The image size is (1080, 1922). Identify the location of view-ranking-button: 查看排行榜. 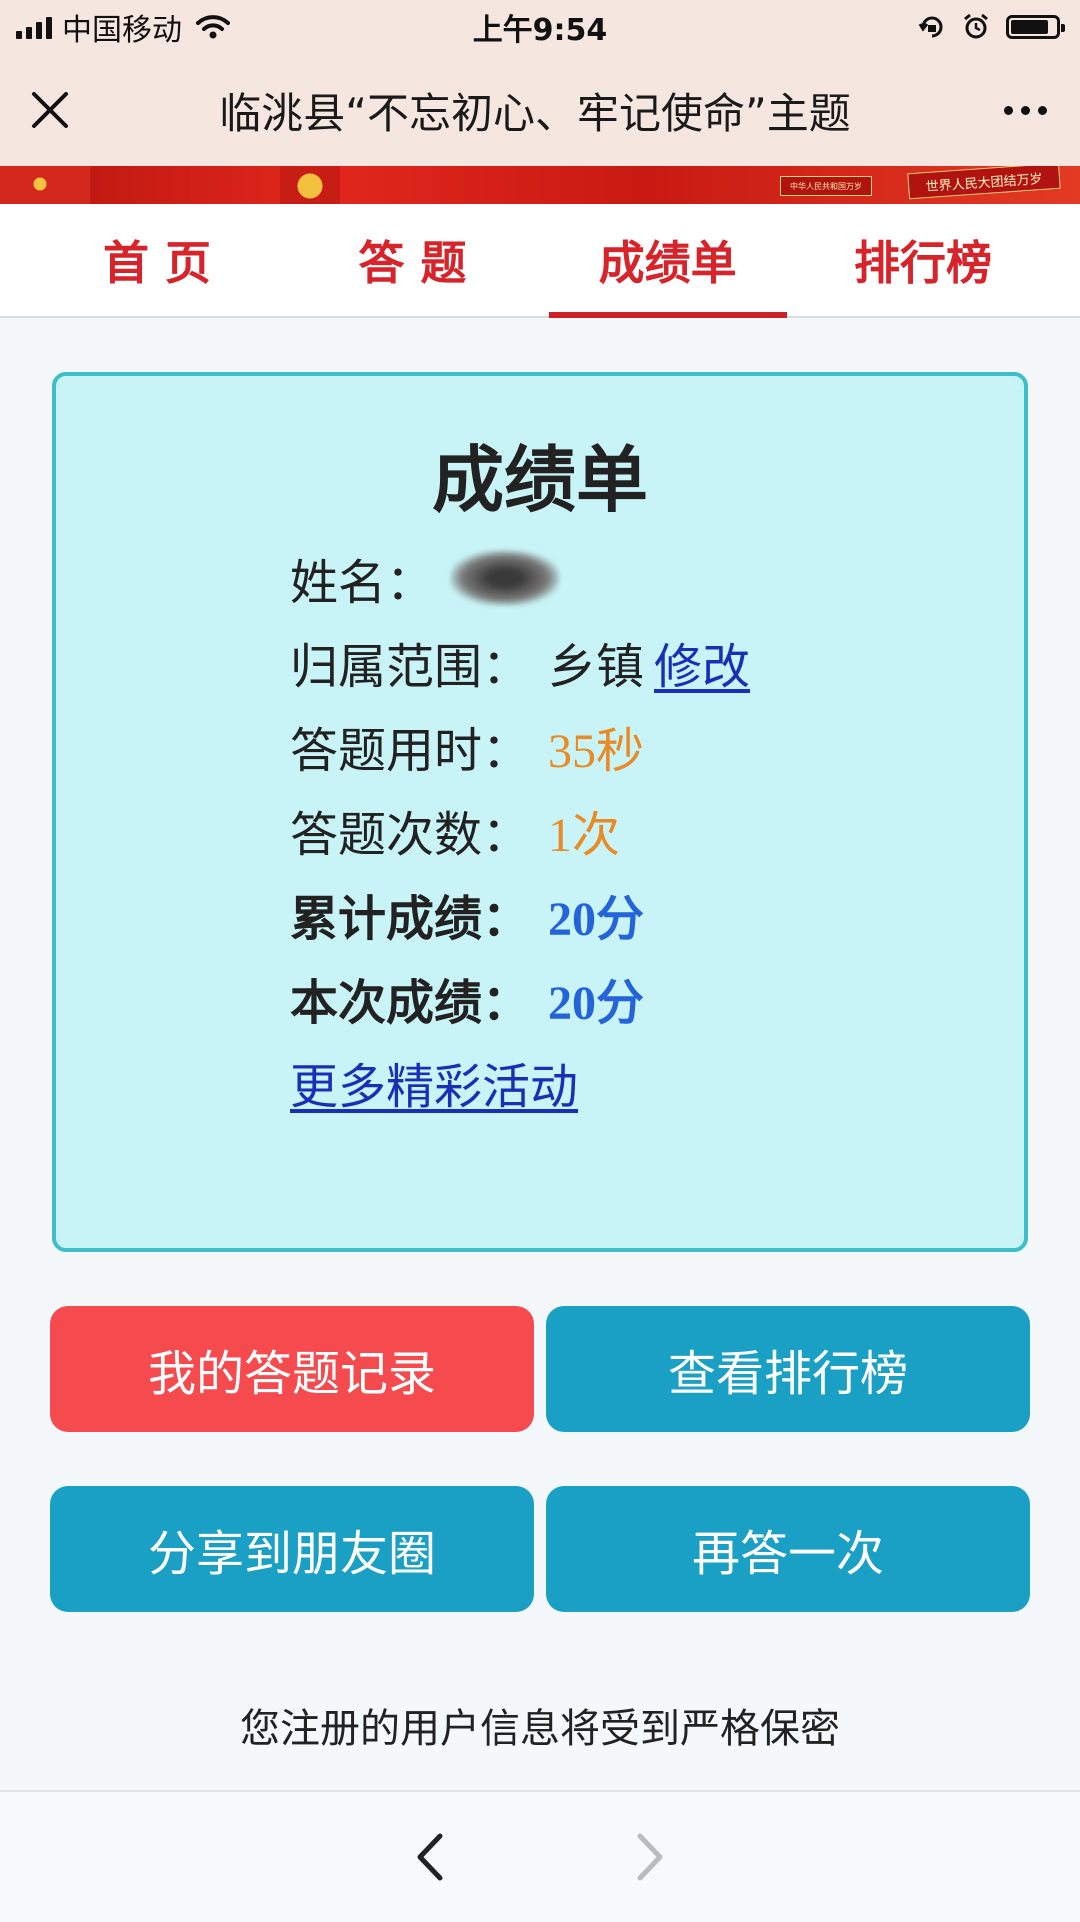
(788, 1369).